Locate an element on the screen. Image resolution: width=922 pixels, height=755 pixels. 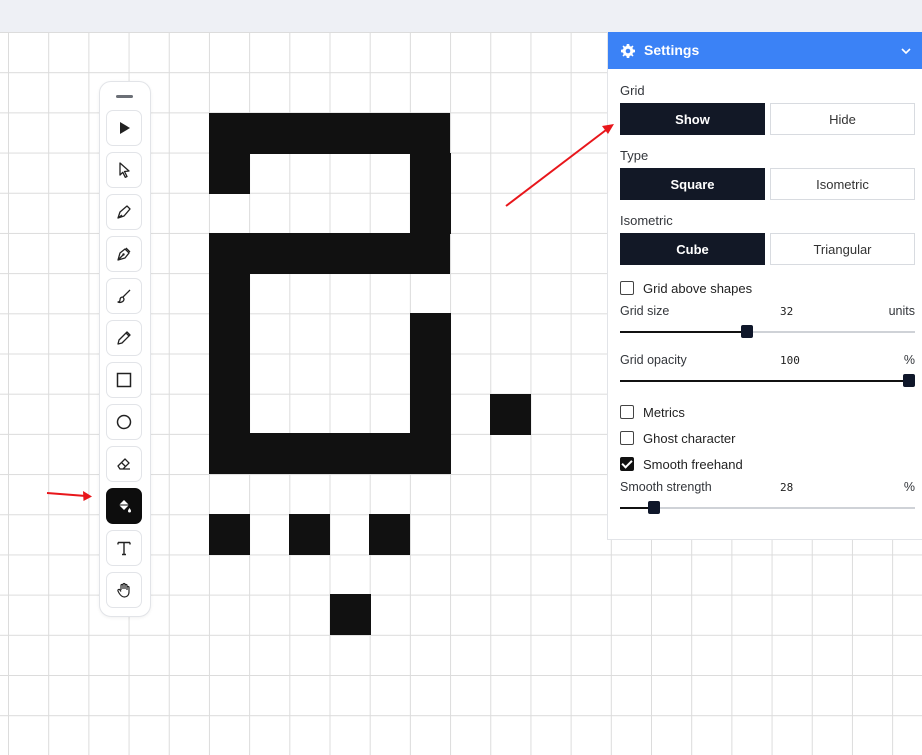
ghost-character-label: Ghost character is located at coordinates (689, 438).